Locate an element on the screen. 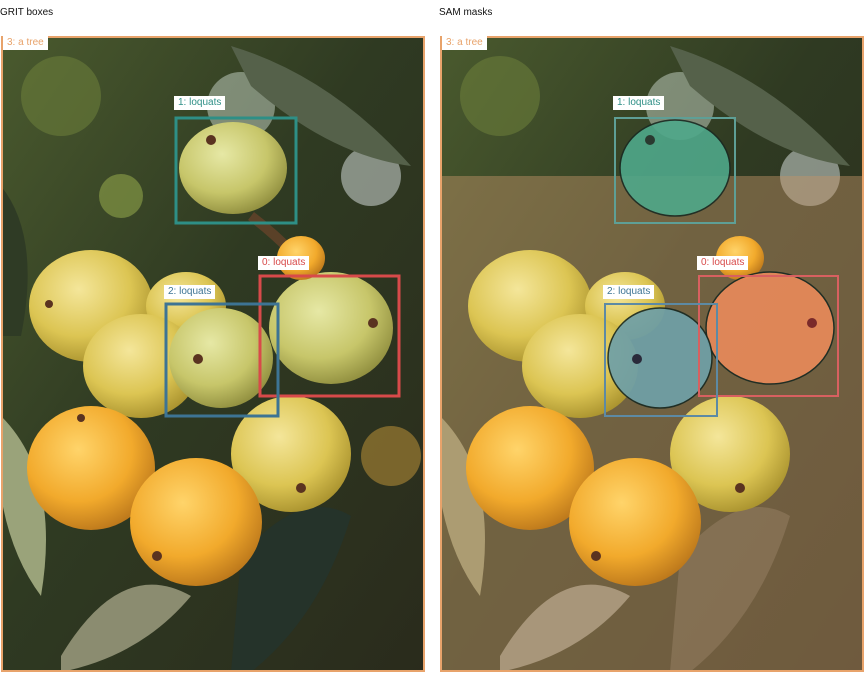 The width and height of the screenshot is (866, 674). grit-label-loquats-0: 0: loquats is located at coordinates (284, 263).